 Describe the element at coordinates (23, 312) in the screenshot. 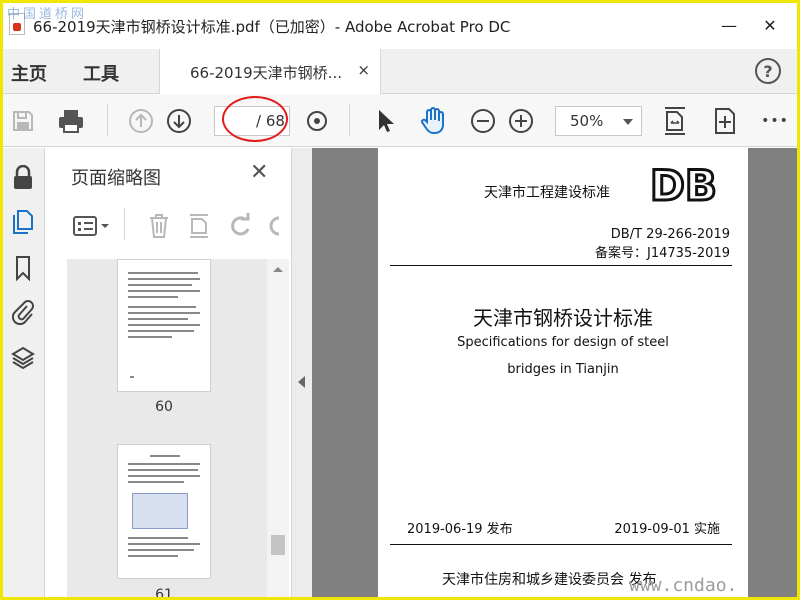

I see `attachment-icon` at that location.